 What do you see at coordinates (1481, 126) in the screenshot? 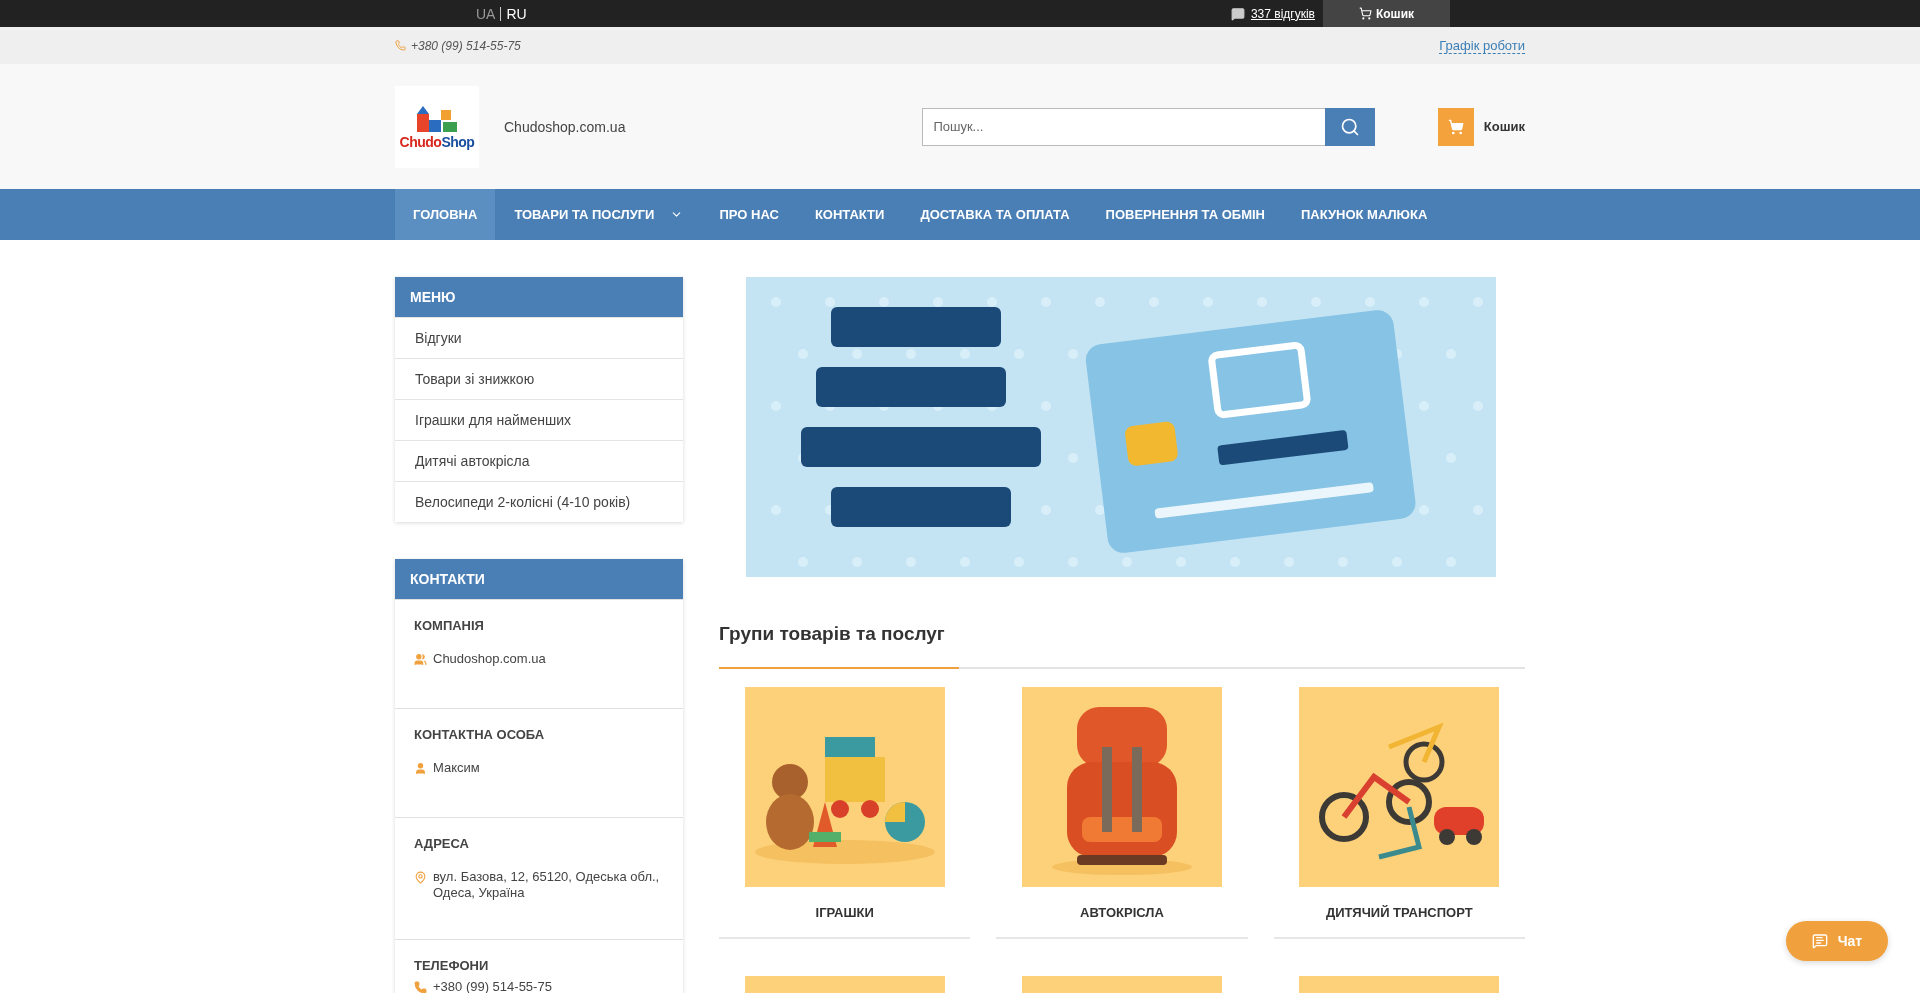
I see `cart-button: Кошик` at bounding box center [1481, 126].